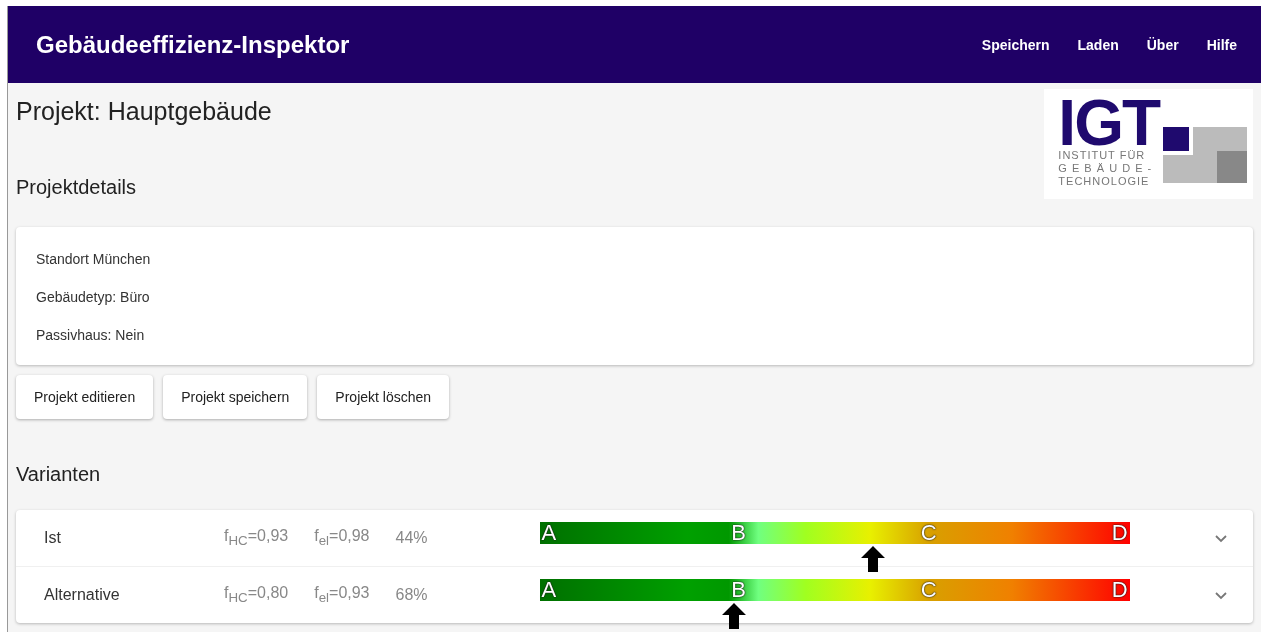 The height and width of the screenshot is (632, 1261). Describe the element at coordinates (256, 595) in the screenshot. I see `heating-factor: f$_{HC}$=0,80` at that location.